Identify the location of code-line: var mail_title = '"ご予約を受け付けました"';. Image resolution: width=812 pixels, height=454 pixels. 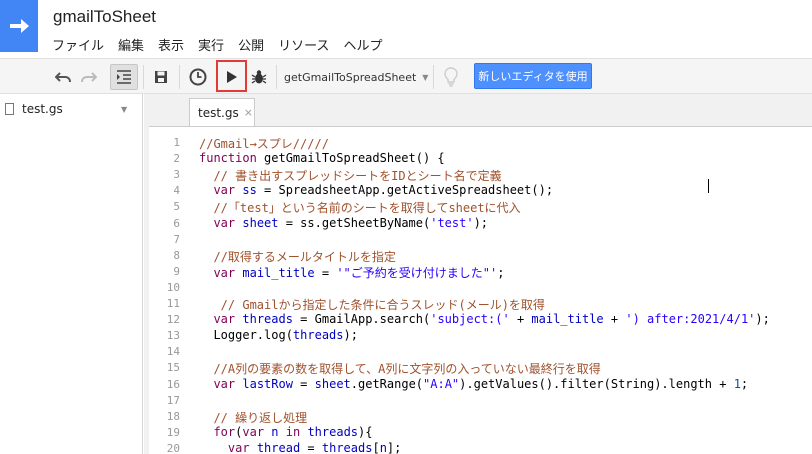
(351, 272).